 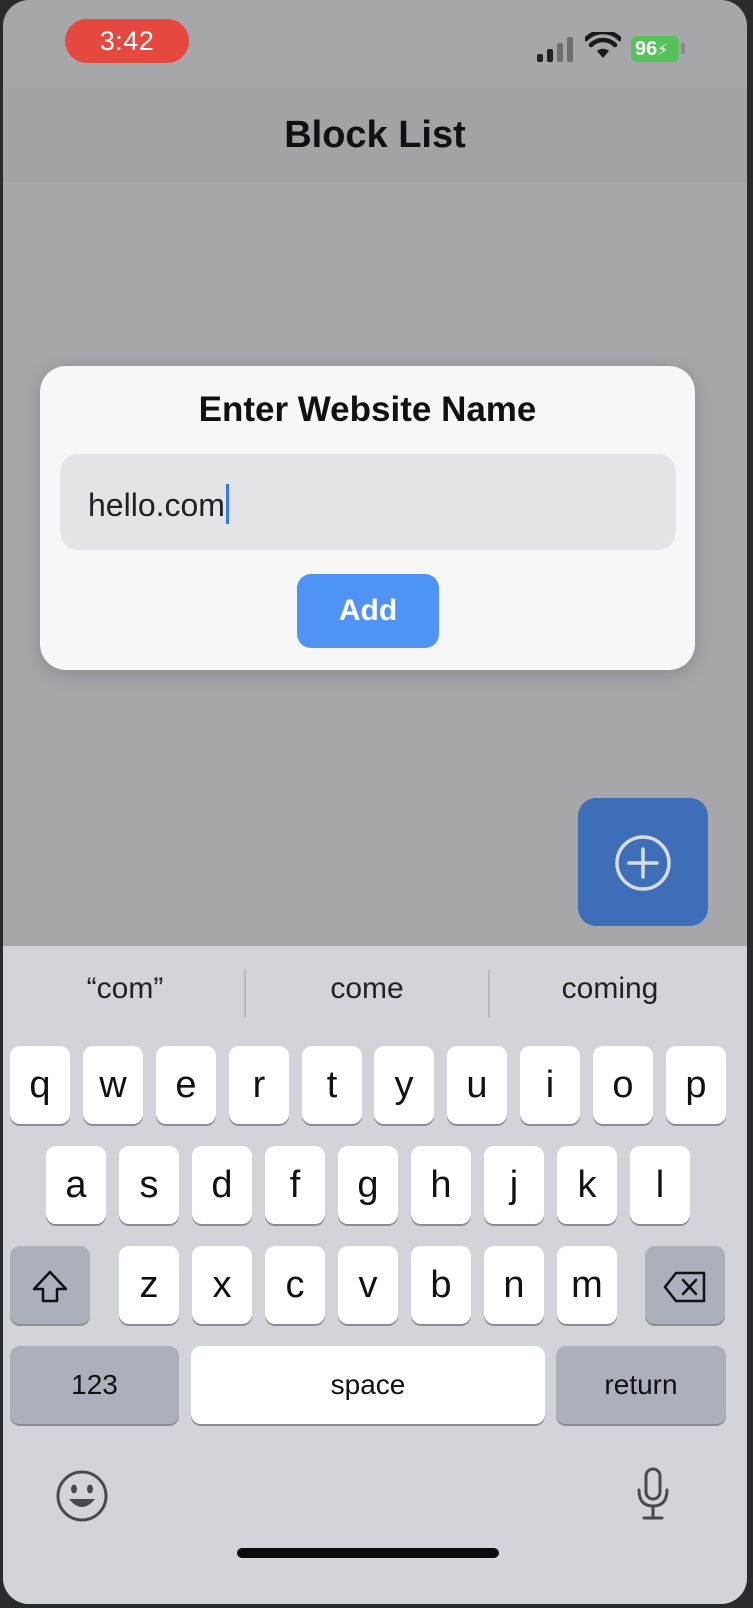 What do you see at coordinates (40, 1085) in the screenshot?
I see `key-q: q` at bounding box center [40, 1085].